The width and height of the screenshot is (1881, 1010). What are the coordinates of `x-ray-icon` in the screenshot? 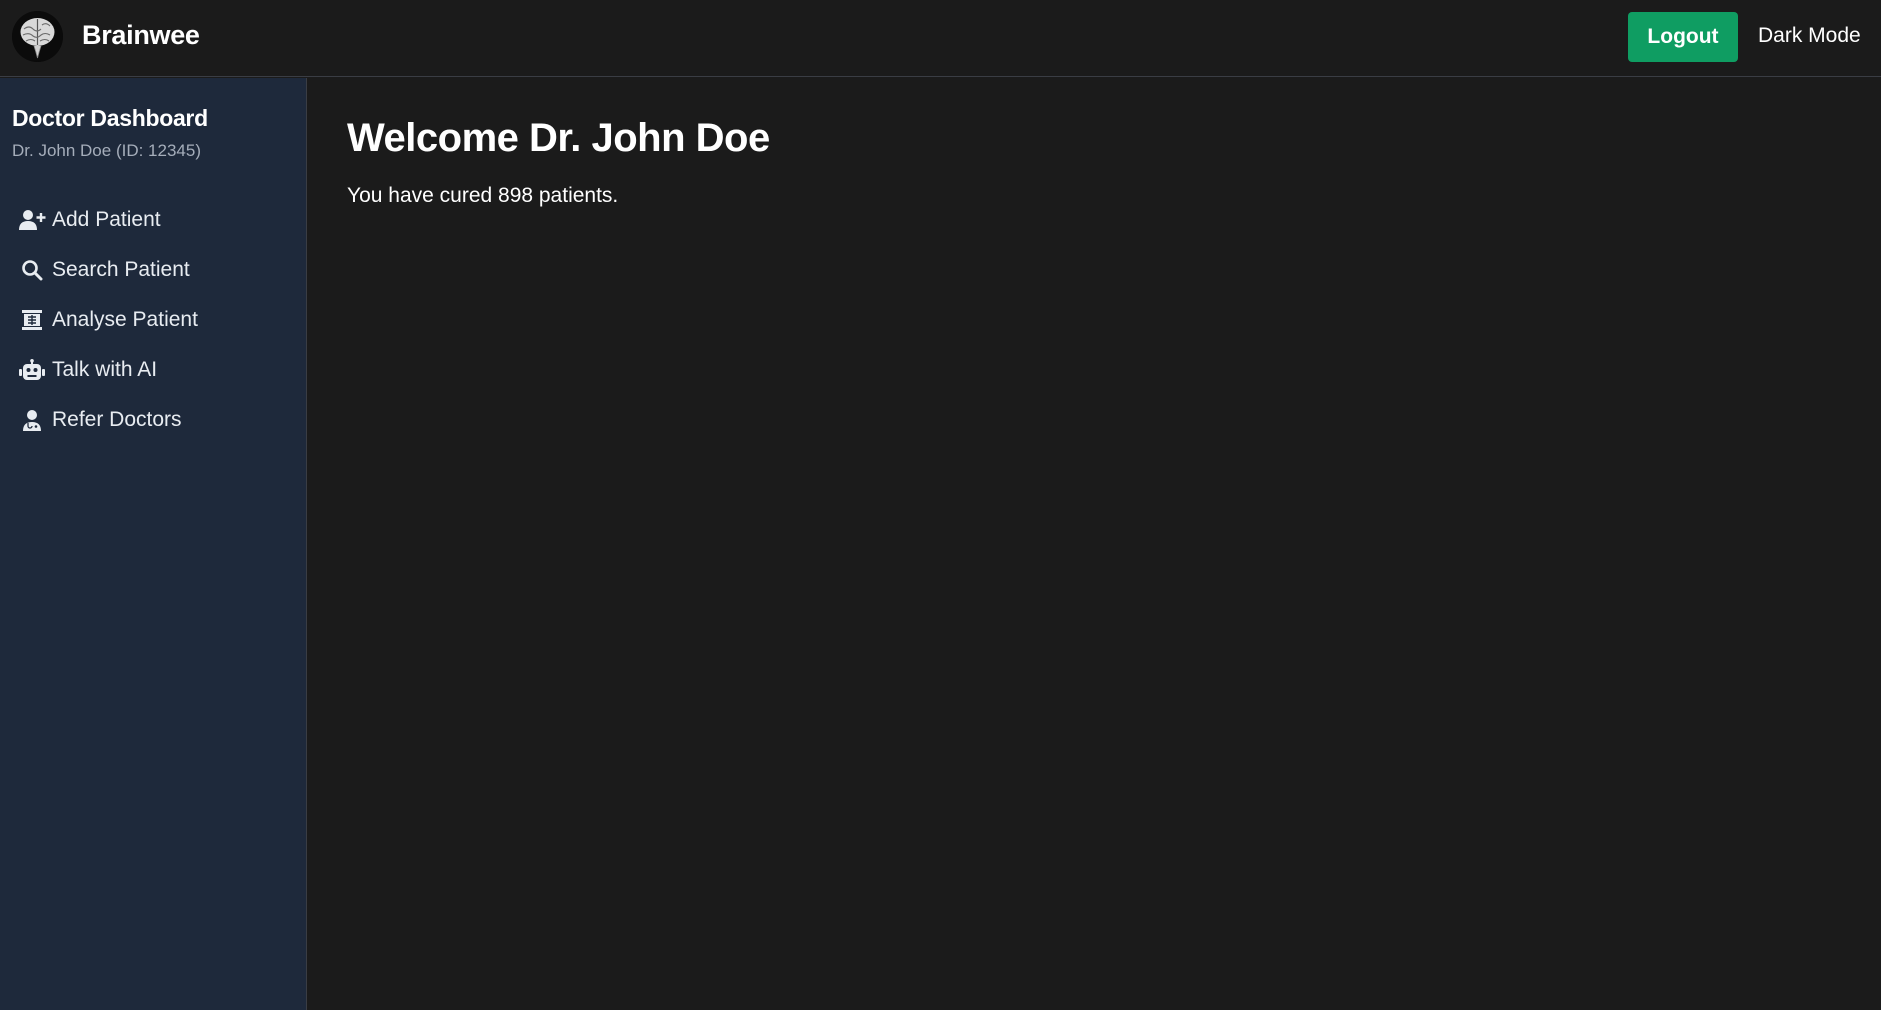 It's located at (32, 320).